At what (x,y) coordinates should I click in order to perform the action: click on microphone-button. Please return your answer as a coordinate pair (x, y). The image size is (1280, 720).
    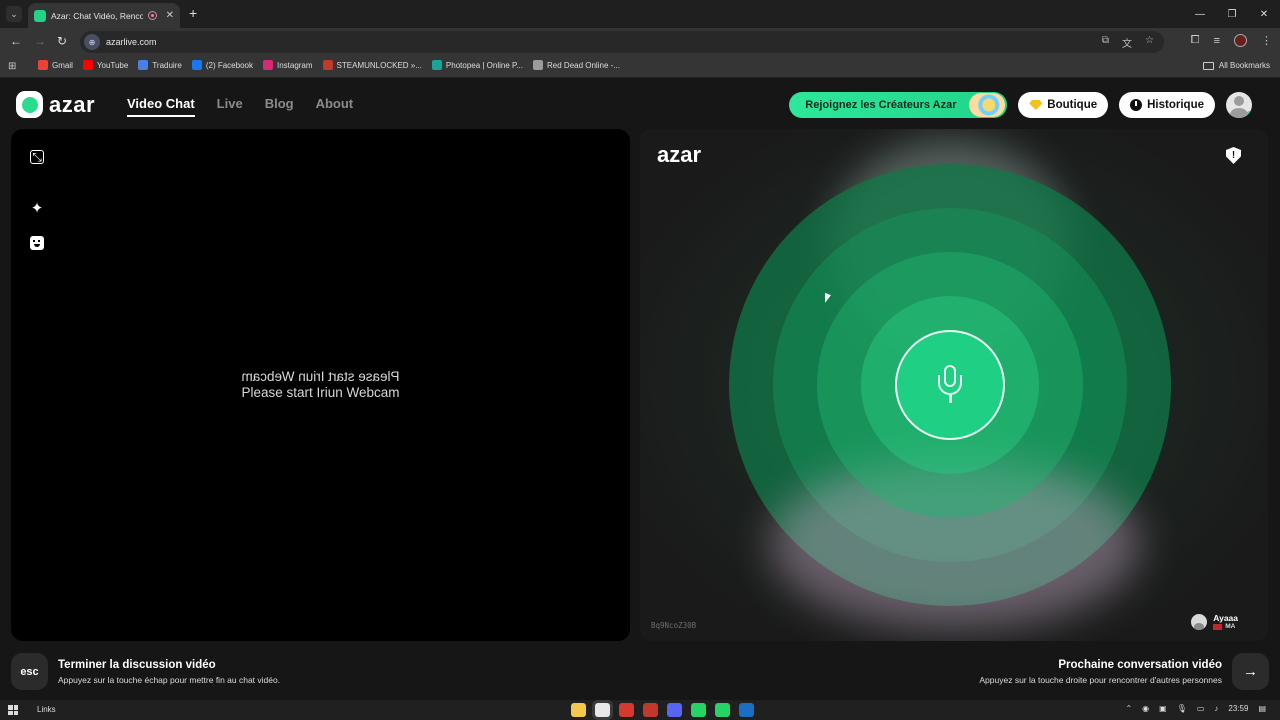
    Looking at the image, I should click on (950, 385).